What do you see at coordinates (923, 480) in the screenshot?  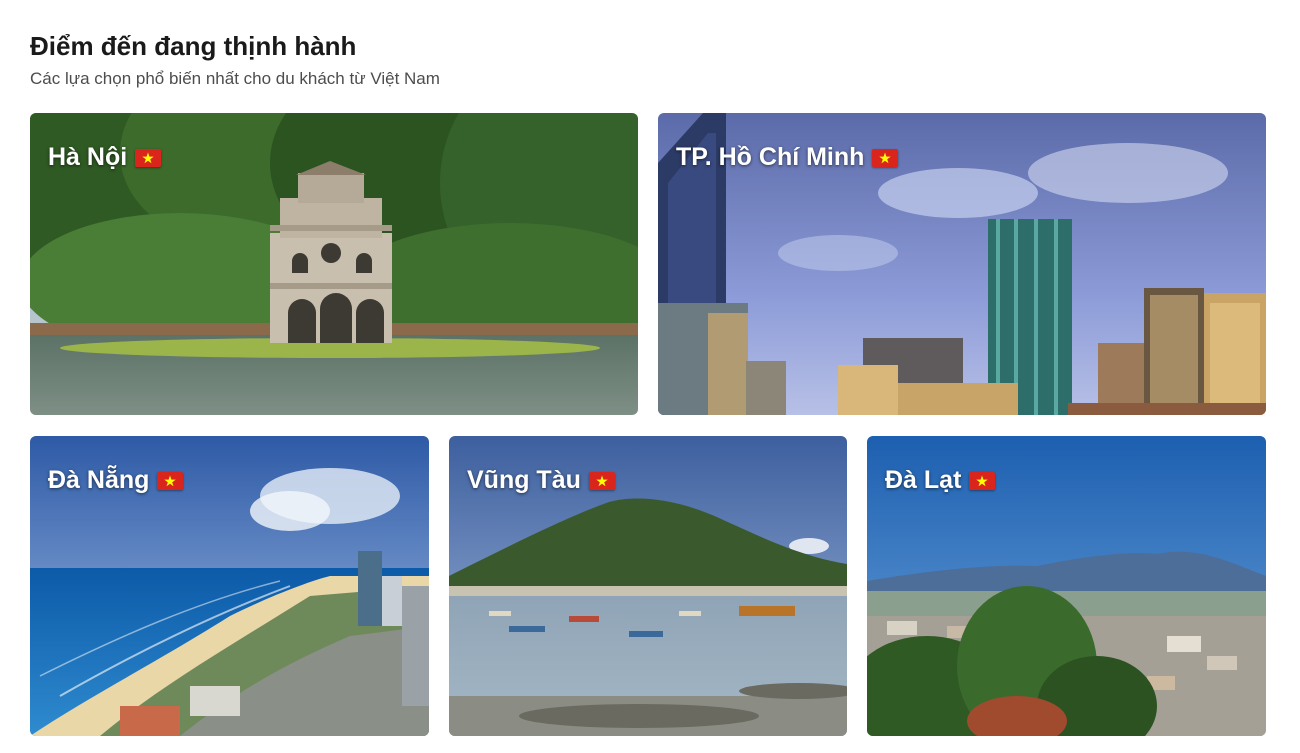 I see `destination-name: Đà Lạt` at bounding box center [923, 480].